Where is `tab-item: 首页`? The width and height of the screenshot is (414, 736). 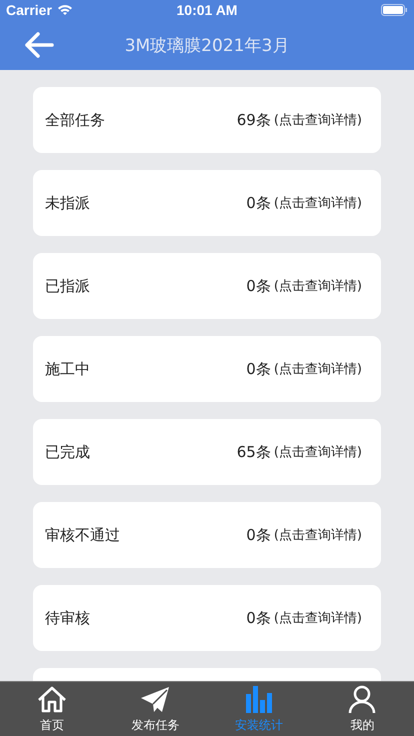 tab-item: 首页 is located at coordinates (52, 709).